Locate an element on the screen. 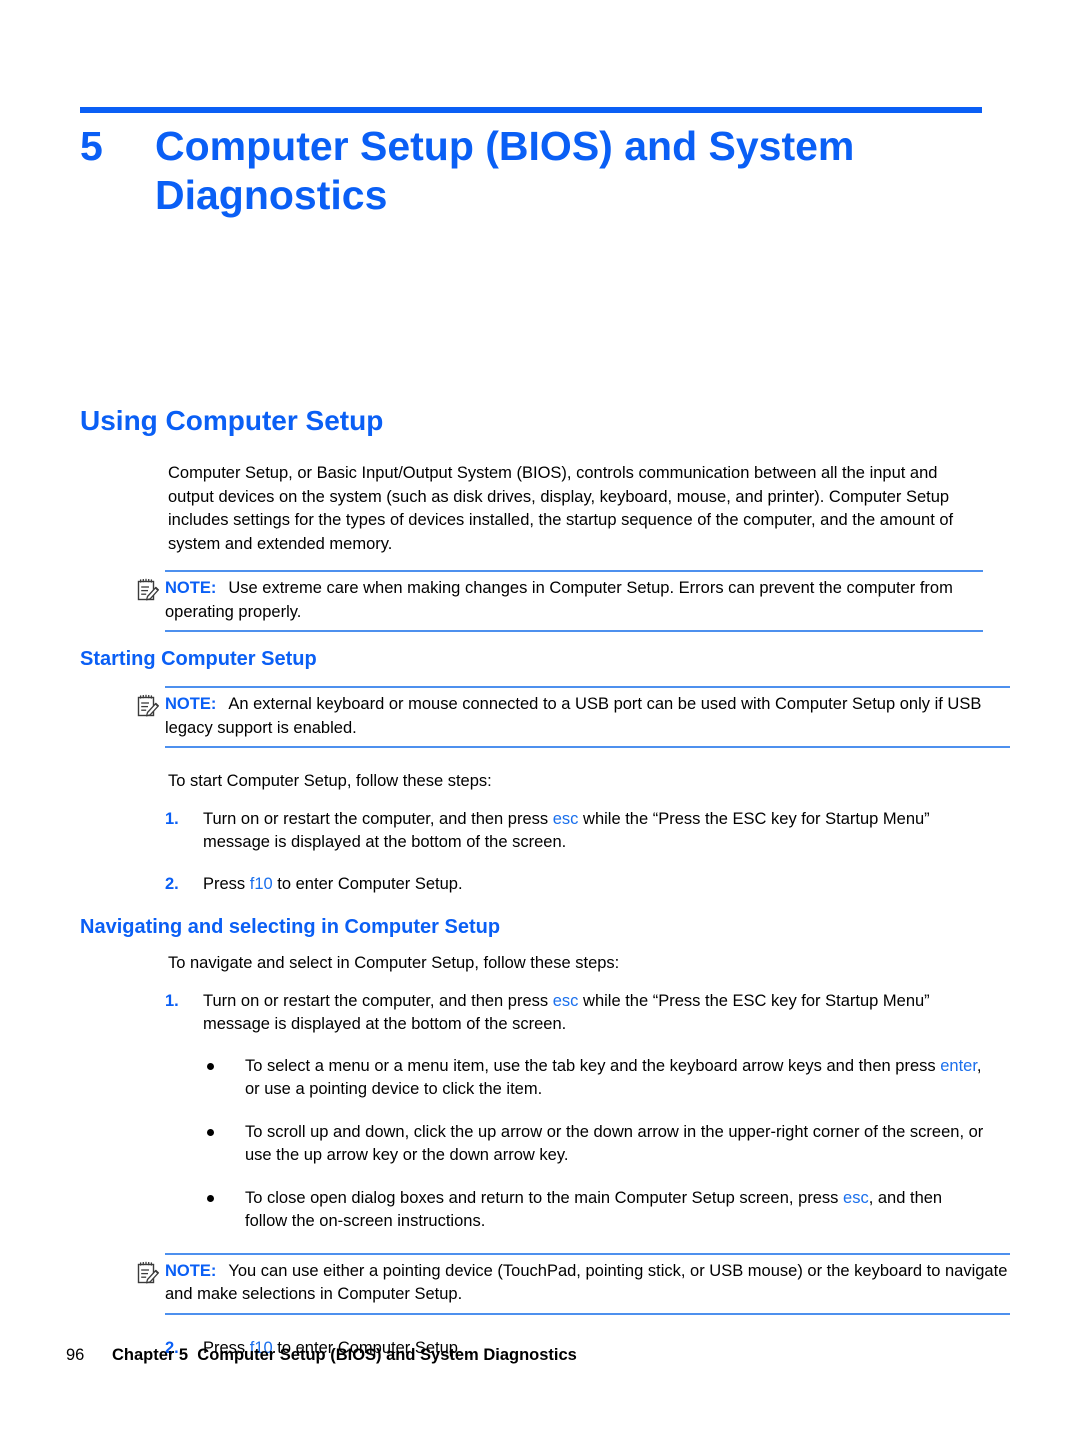 Image resolution: width=1080 pixels, height=1437 pixels. keyword-token: enter is located at coordinates (958, 1065).